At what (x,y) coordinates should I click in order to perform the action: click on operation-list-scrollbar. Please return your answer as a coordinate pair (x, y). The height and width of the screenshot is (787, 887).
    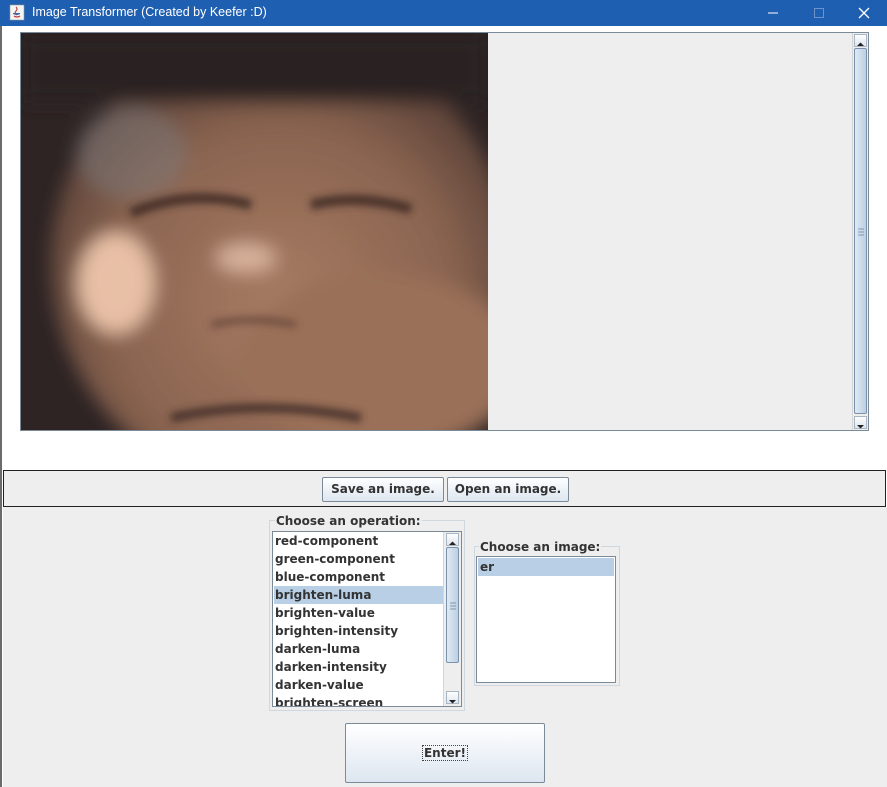
    Looking at the image, I should click on (452, 619).